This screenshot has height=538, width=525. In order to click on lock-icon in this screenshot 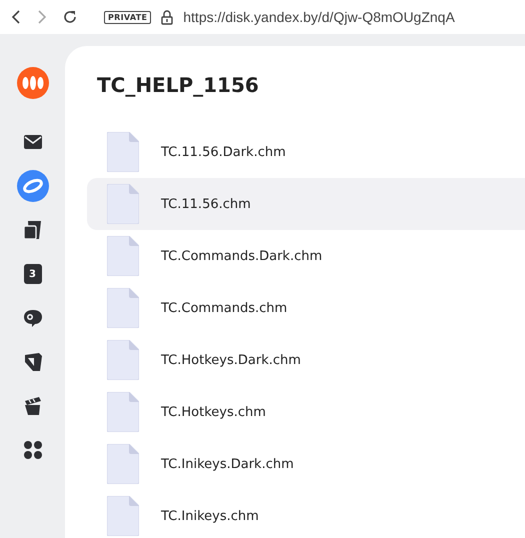, I will do `click(167, 17)`.